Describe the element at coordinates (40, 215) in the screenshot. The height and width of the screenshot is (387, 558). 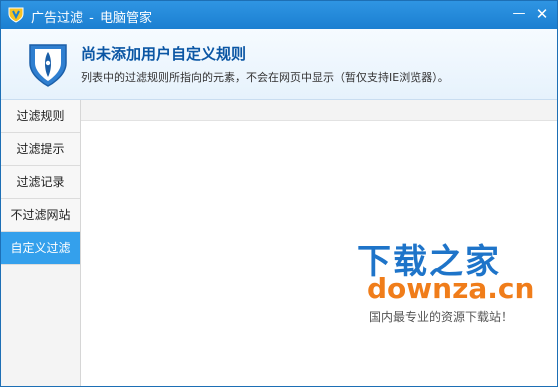
I see `sidebar-item-whitelist-sites: 不过滤网站` at that location.